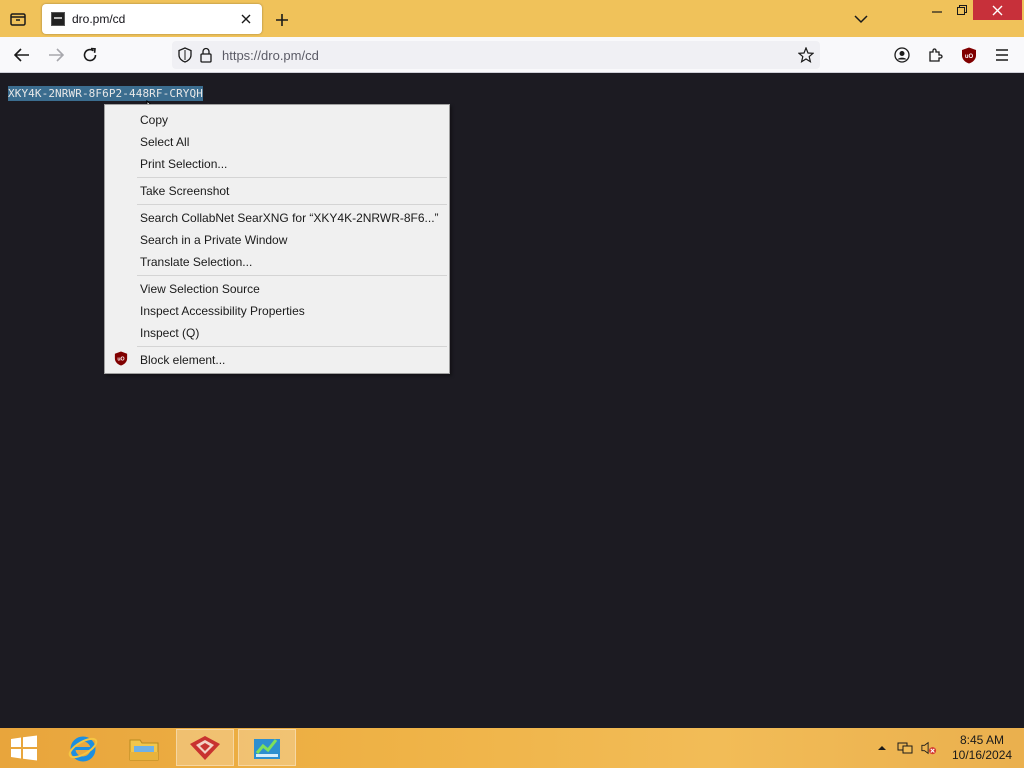 This screenshot has width=1024, height=768. Describe the element at coordinates (496, 55) in the screenshot. I see `url-bar: https://dro.pm/cd` at that location.